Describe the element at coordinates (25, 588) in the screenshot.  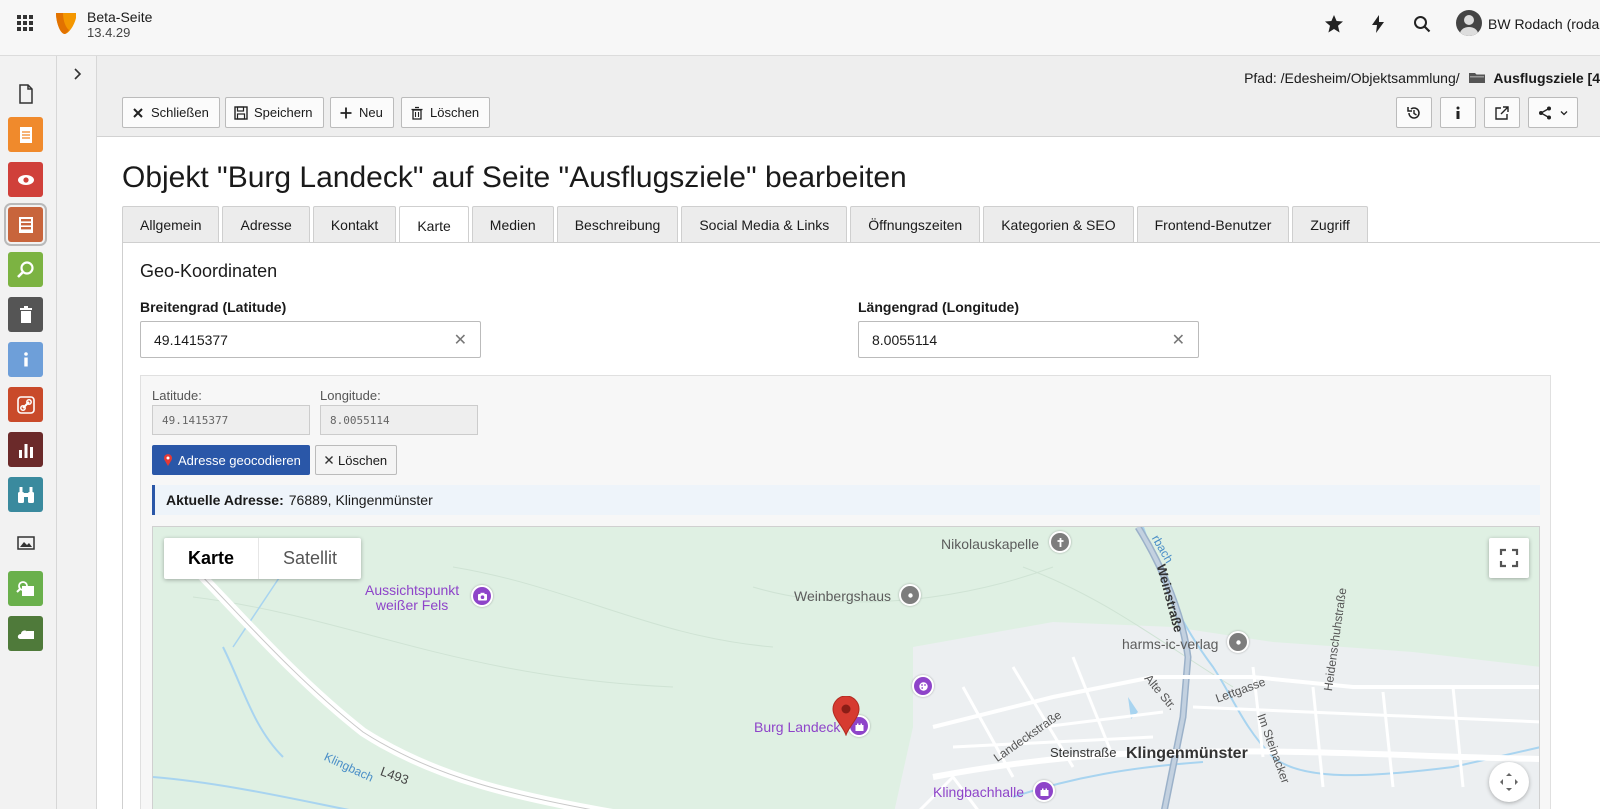
I see `media-search-module-icon` at that location.